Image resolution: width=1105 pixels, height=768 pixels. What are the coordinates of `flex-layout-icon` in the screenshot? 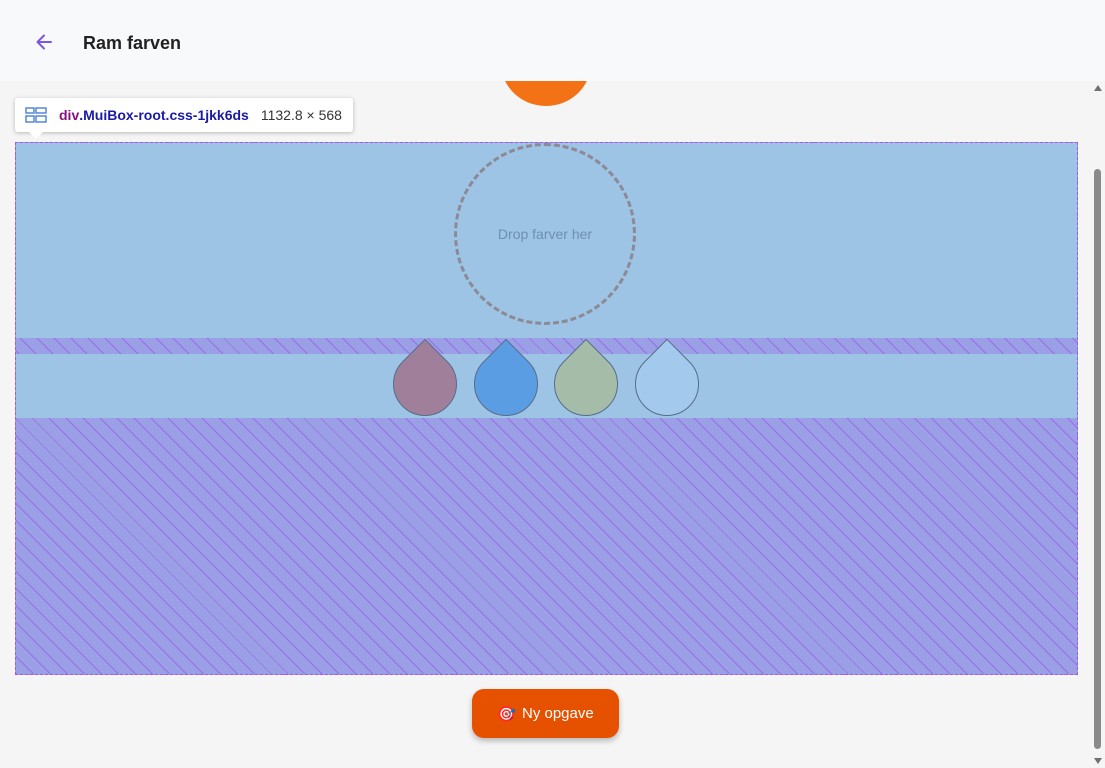 It's located at (36, 115).